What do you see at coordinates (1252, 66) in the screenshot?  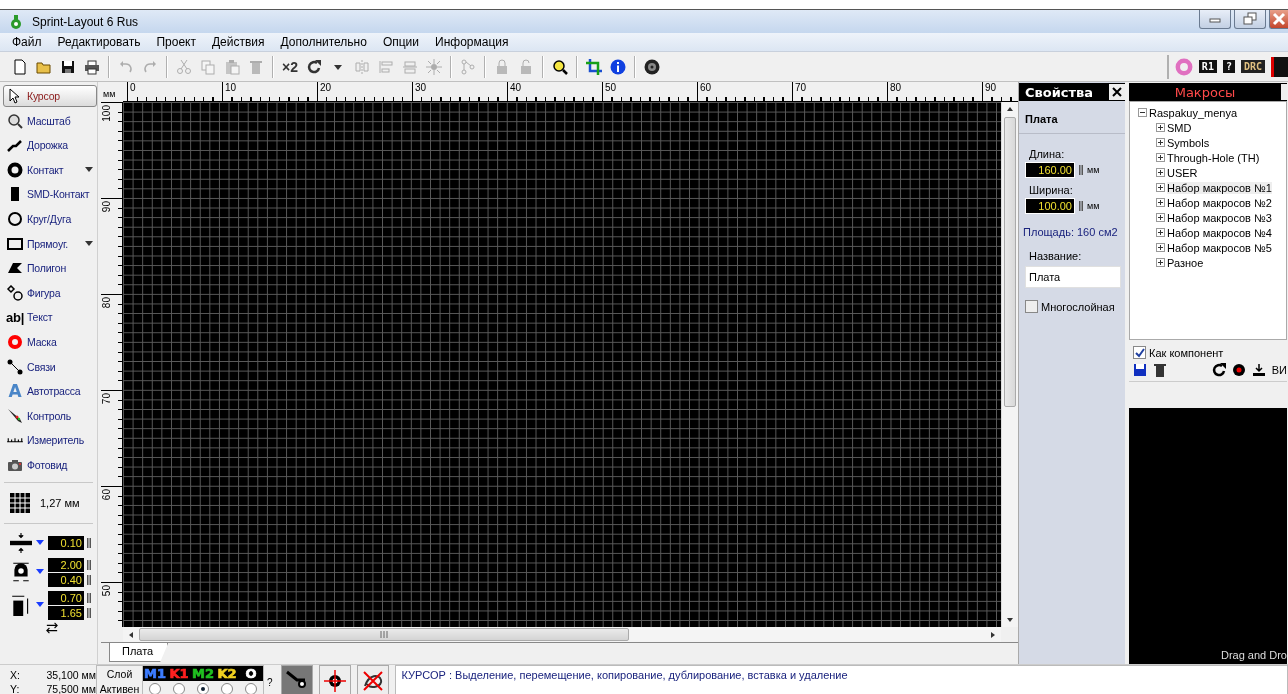 I see `drc-button: DRC` at bounding box center [1252, 66].